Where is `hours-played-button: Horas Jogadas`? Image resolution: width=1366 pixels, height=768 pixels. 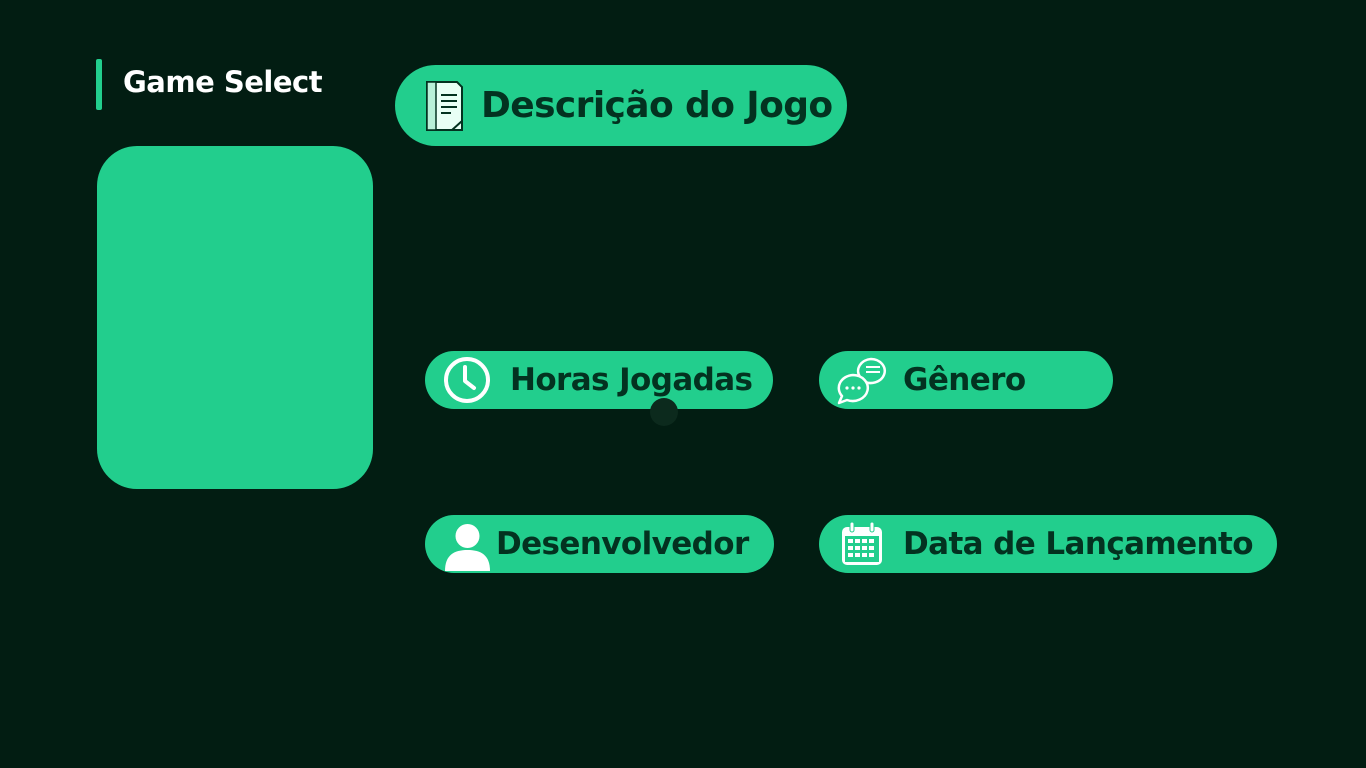
hours-played-button: Horas Jogadas is located at coordinates (599, 380).